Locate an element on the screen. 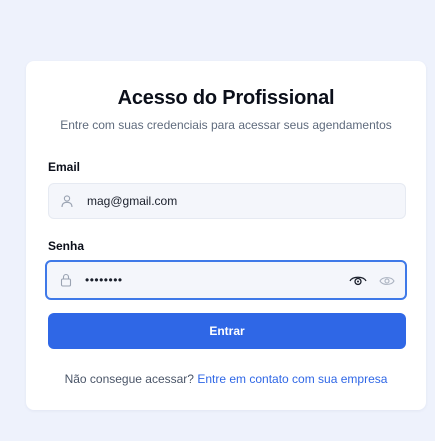  email-label: Email is located at coordinates (64, 167).